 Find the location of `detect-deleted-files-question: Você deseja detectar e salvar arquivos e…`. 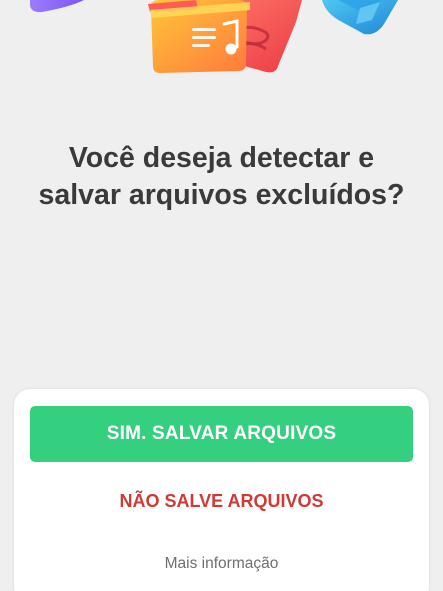

detect-deleted-files-question: Você deseja detectar e salvar arquivos e… is located at coordinates (221, 176).